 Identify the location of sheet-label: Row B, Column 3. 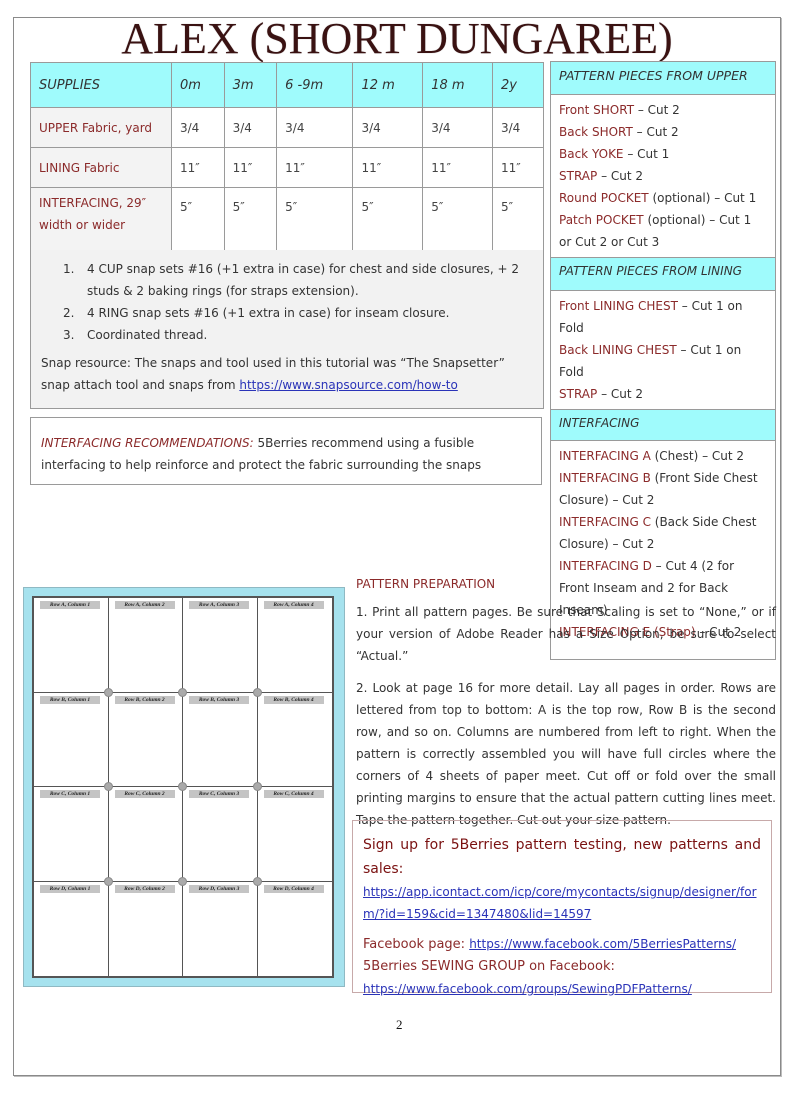
(219, 699).